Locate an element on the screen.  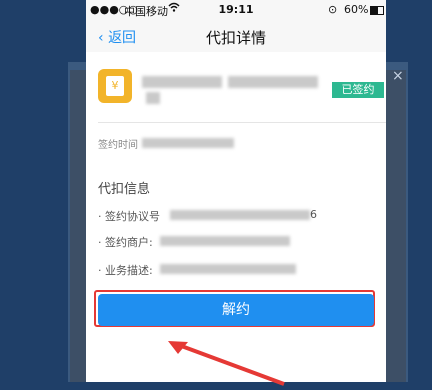
rotation-lock-icon: ⊙ is located at coordinates (333, 9).